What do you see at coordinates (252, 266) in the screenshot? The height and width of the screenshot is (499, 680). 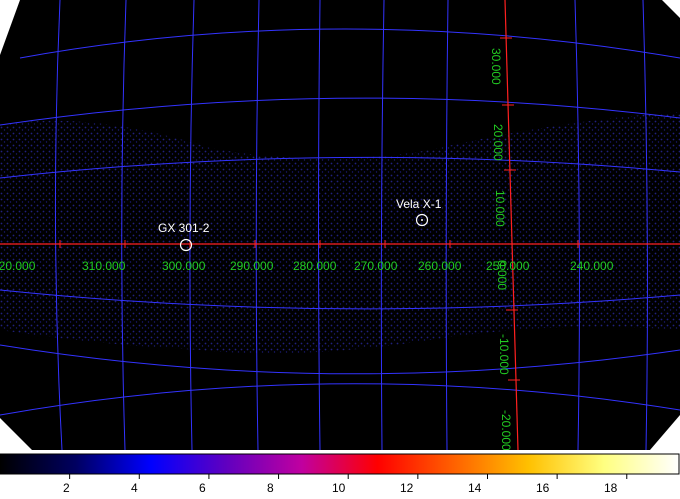 I see `lon-label-290: 290.000` at bounding box center [252, 266].